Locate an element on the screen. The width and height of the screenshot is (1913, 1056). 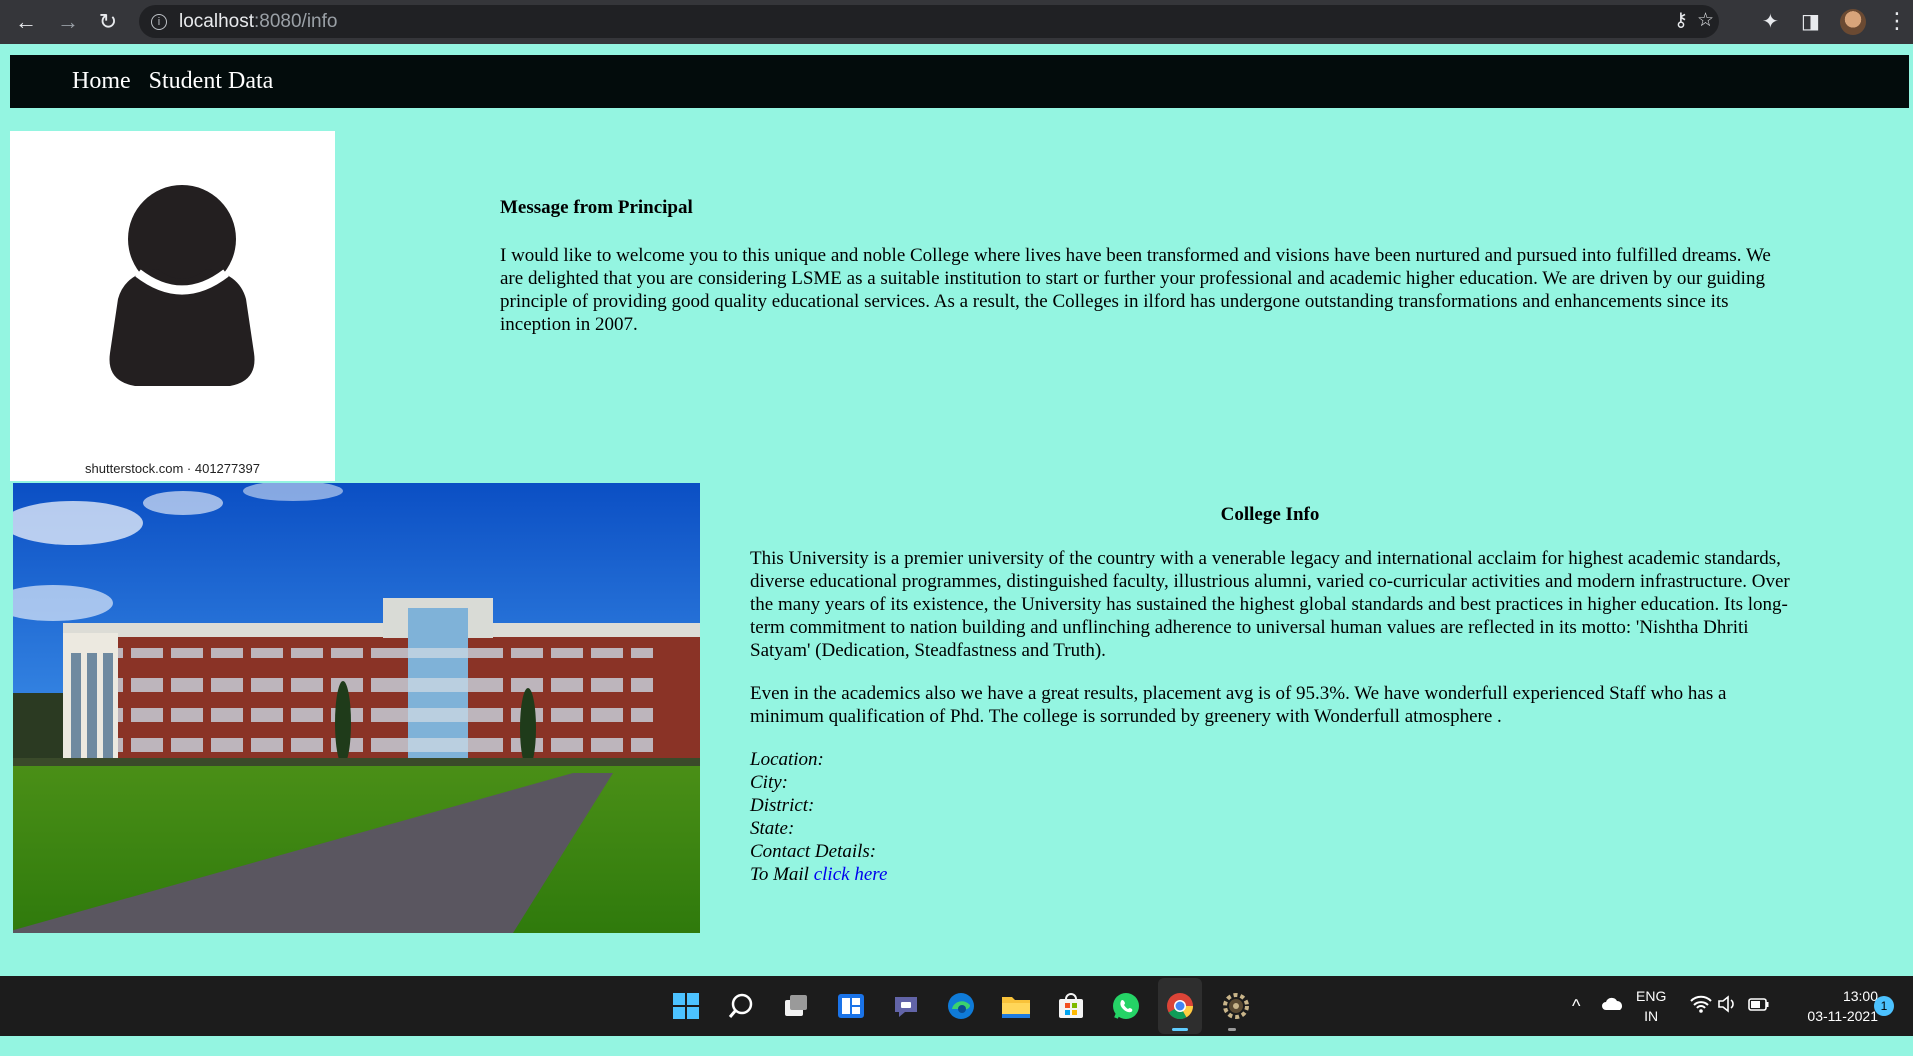
site-info-icon: i is located at coordinates (159, 21).